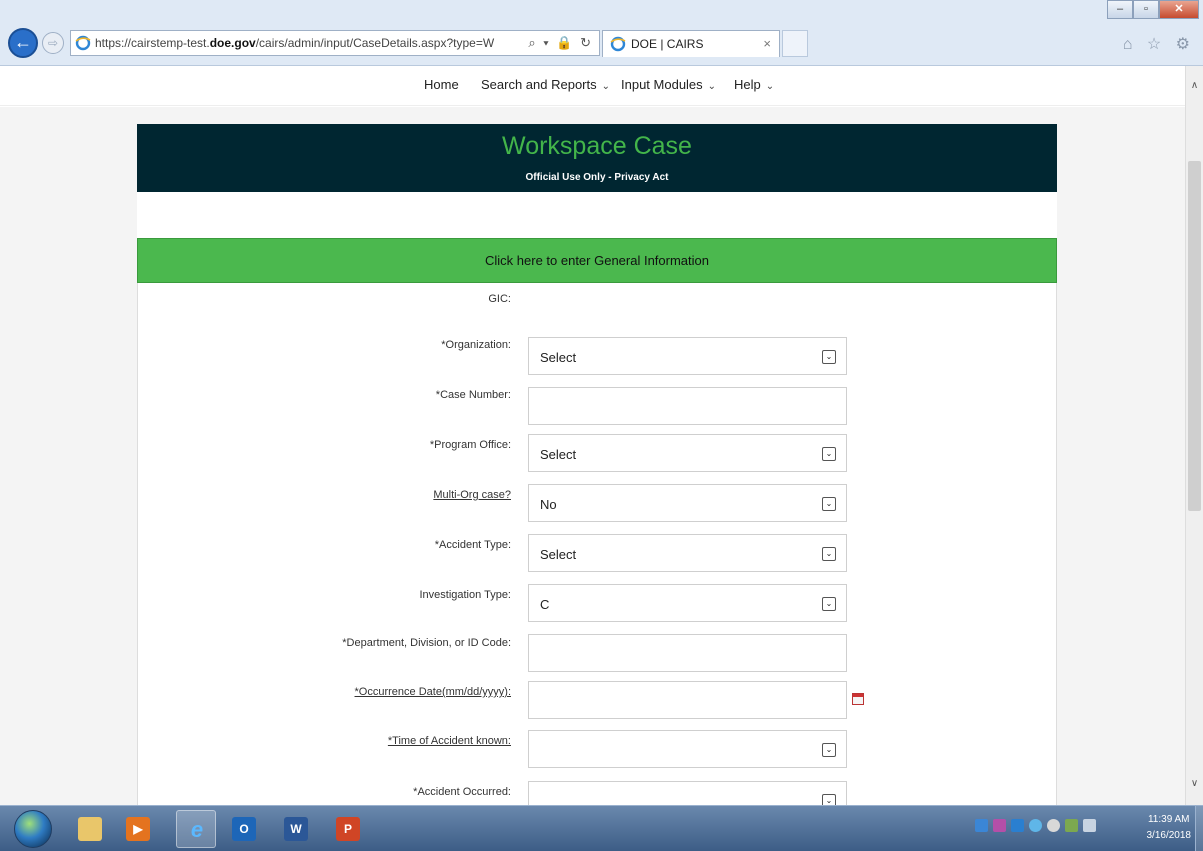  What do you see at coordinates (1071, 825) in the screenshot?
I see `tray-connection-icon` at bounding box center [1071, 825].